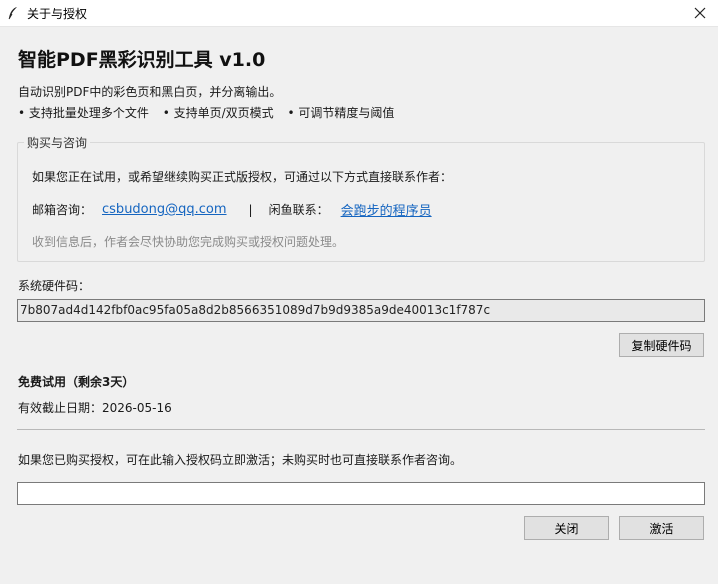 The width and height of the screenshot is (718, 584). Describe the element at coordinates (341, 113) in the screenshot. I see `feature-item: • 可调节精度与阈值` at that location.